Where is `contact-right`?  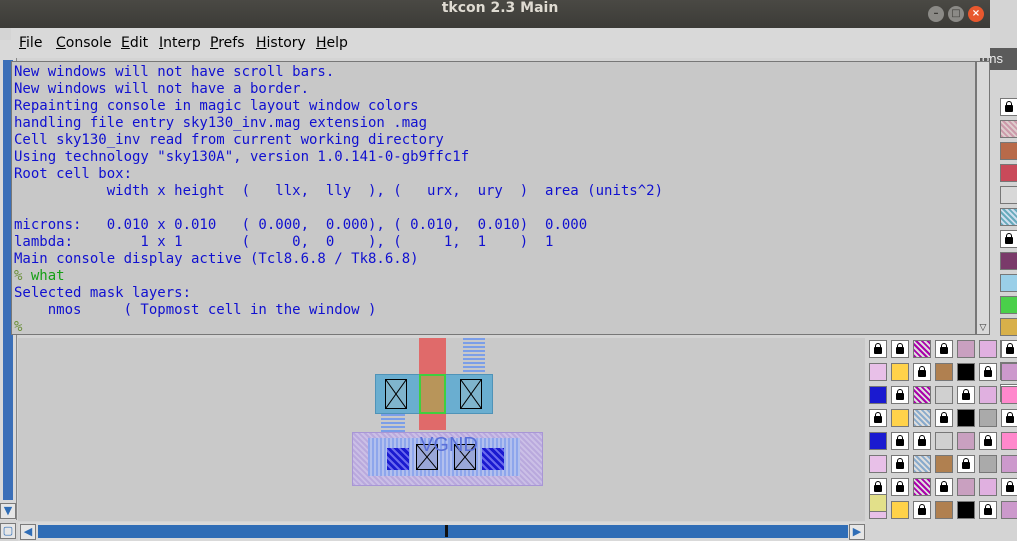 contact-right is located at coordinates (471, 394).